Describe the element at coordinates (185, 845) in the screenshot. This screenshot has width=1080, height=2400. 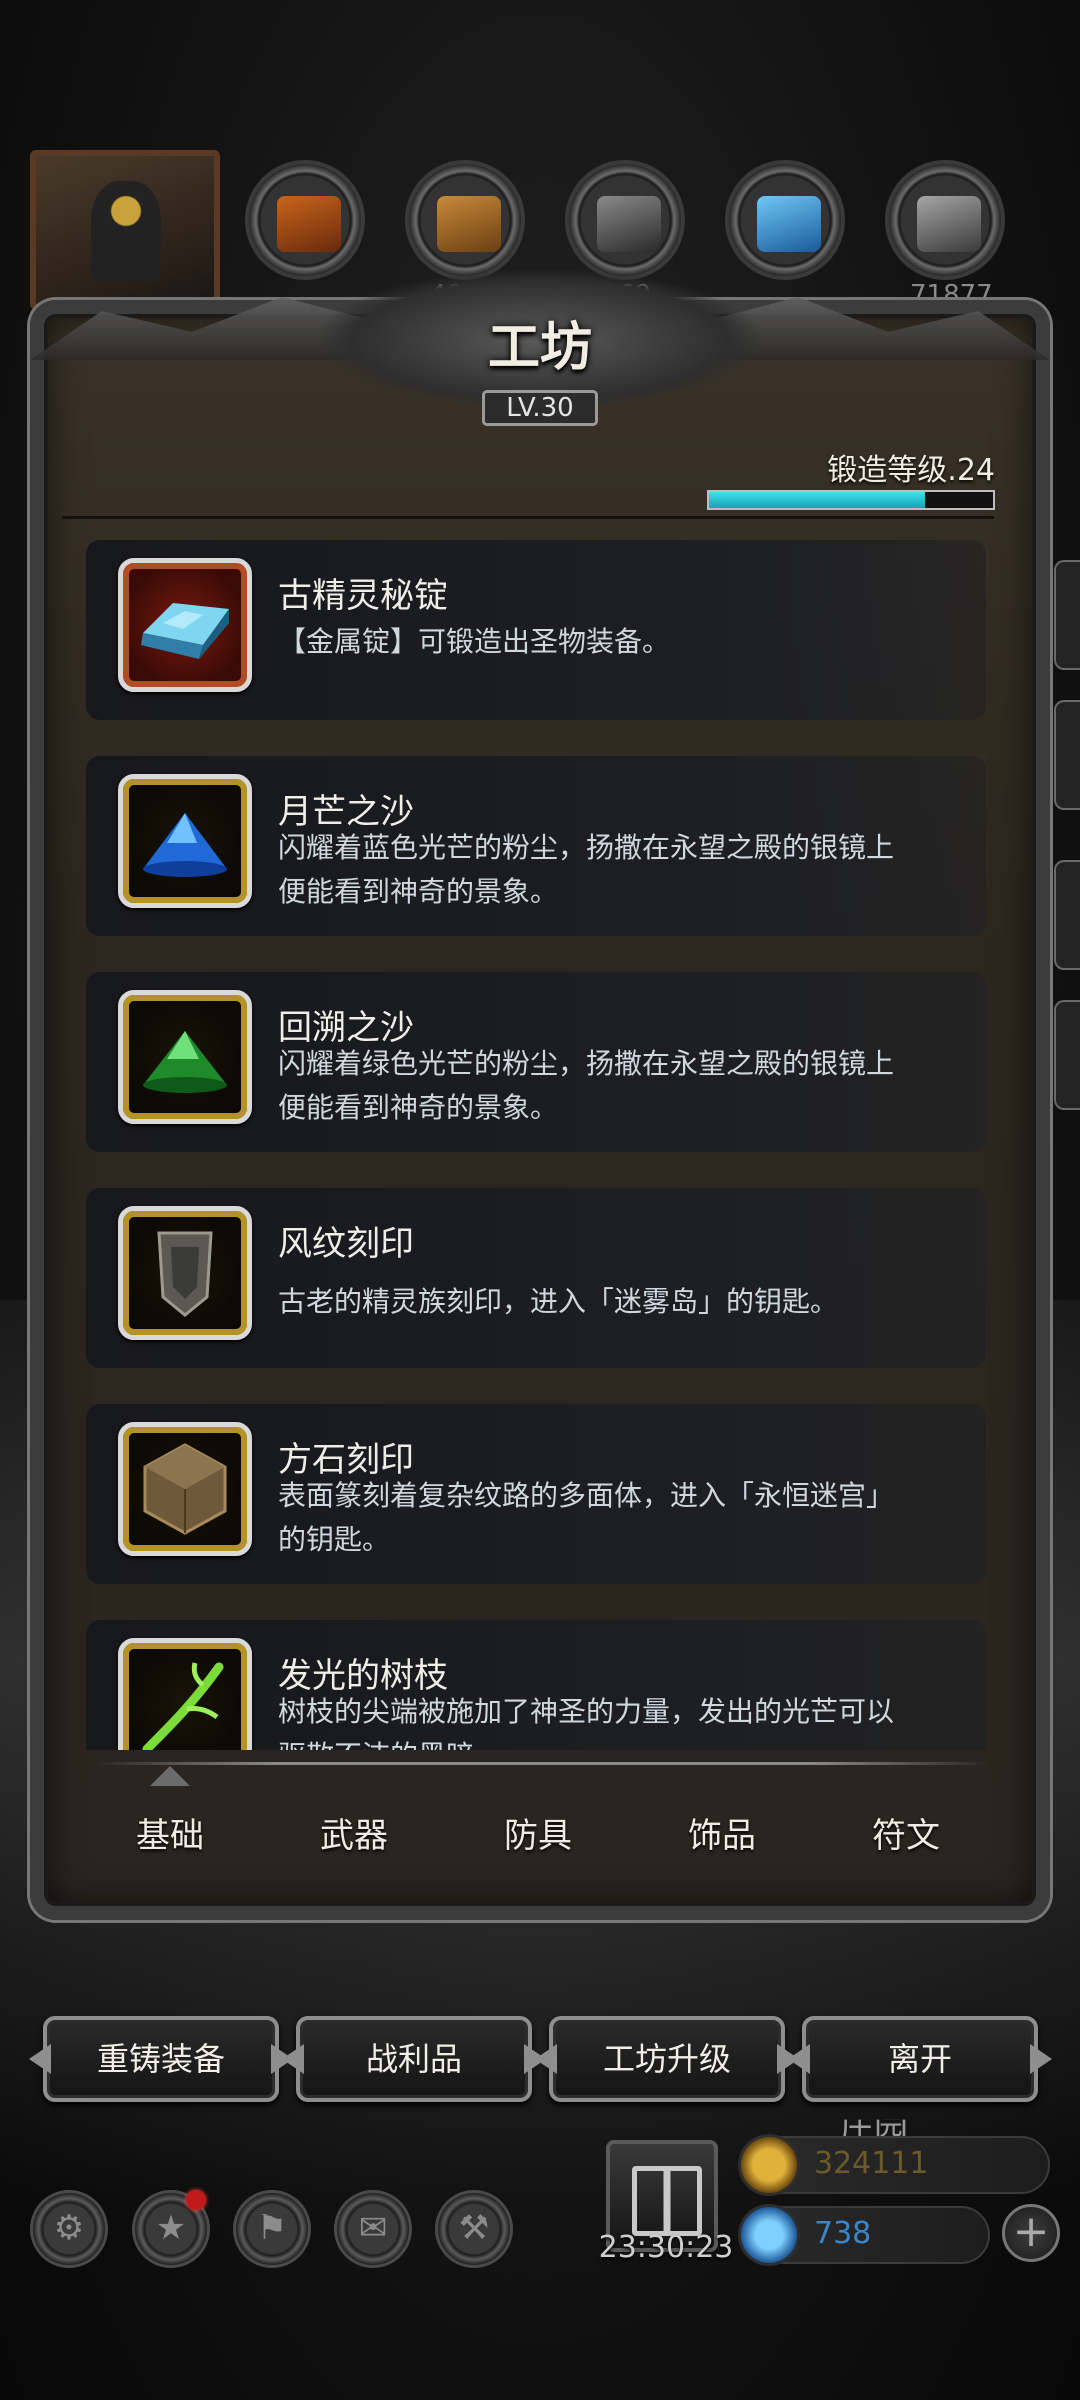
I see `blue-sand-icon` at that location.